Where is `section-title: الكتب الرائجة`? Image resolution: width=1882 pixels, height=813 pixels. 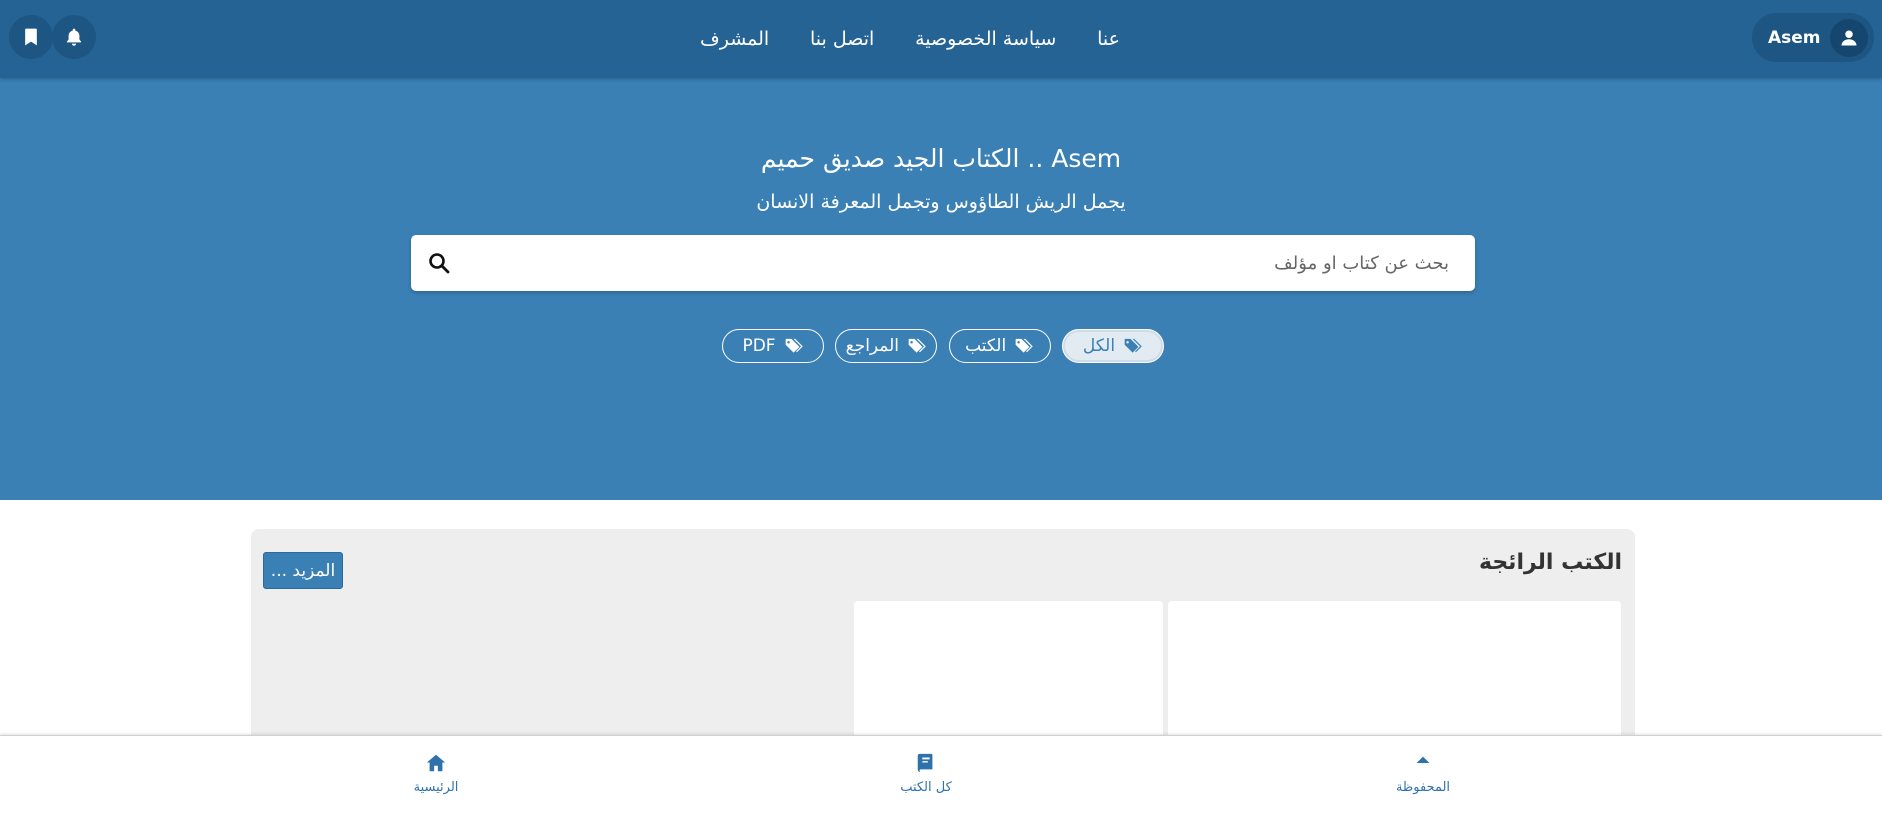 section-title: الكتب الرائجة is located at coordinates (1550, 562).